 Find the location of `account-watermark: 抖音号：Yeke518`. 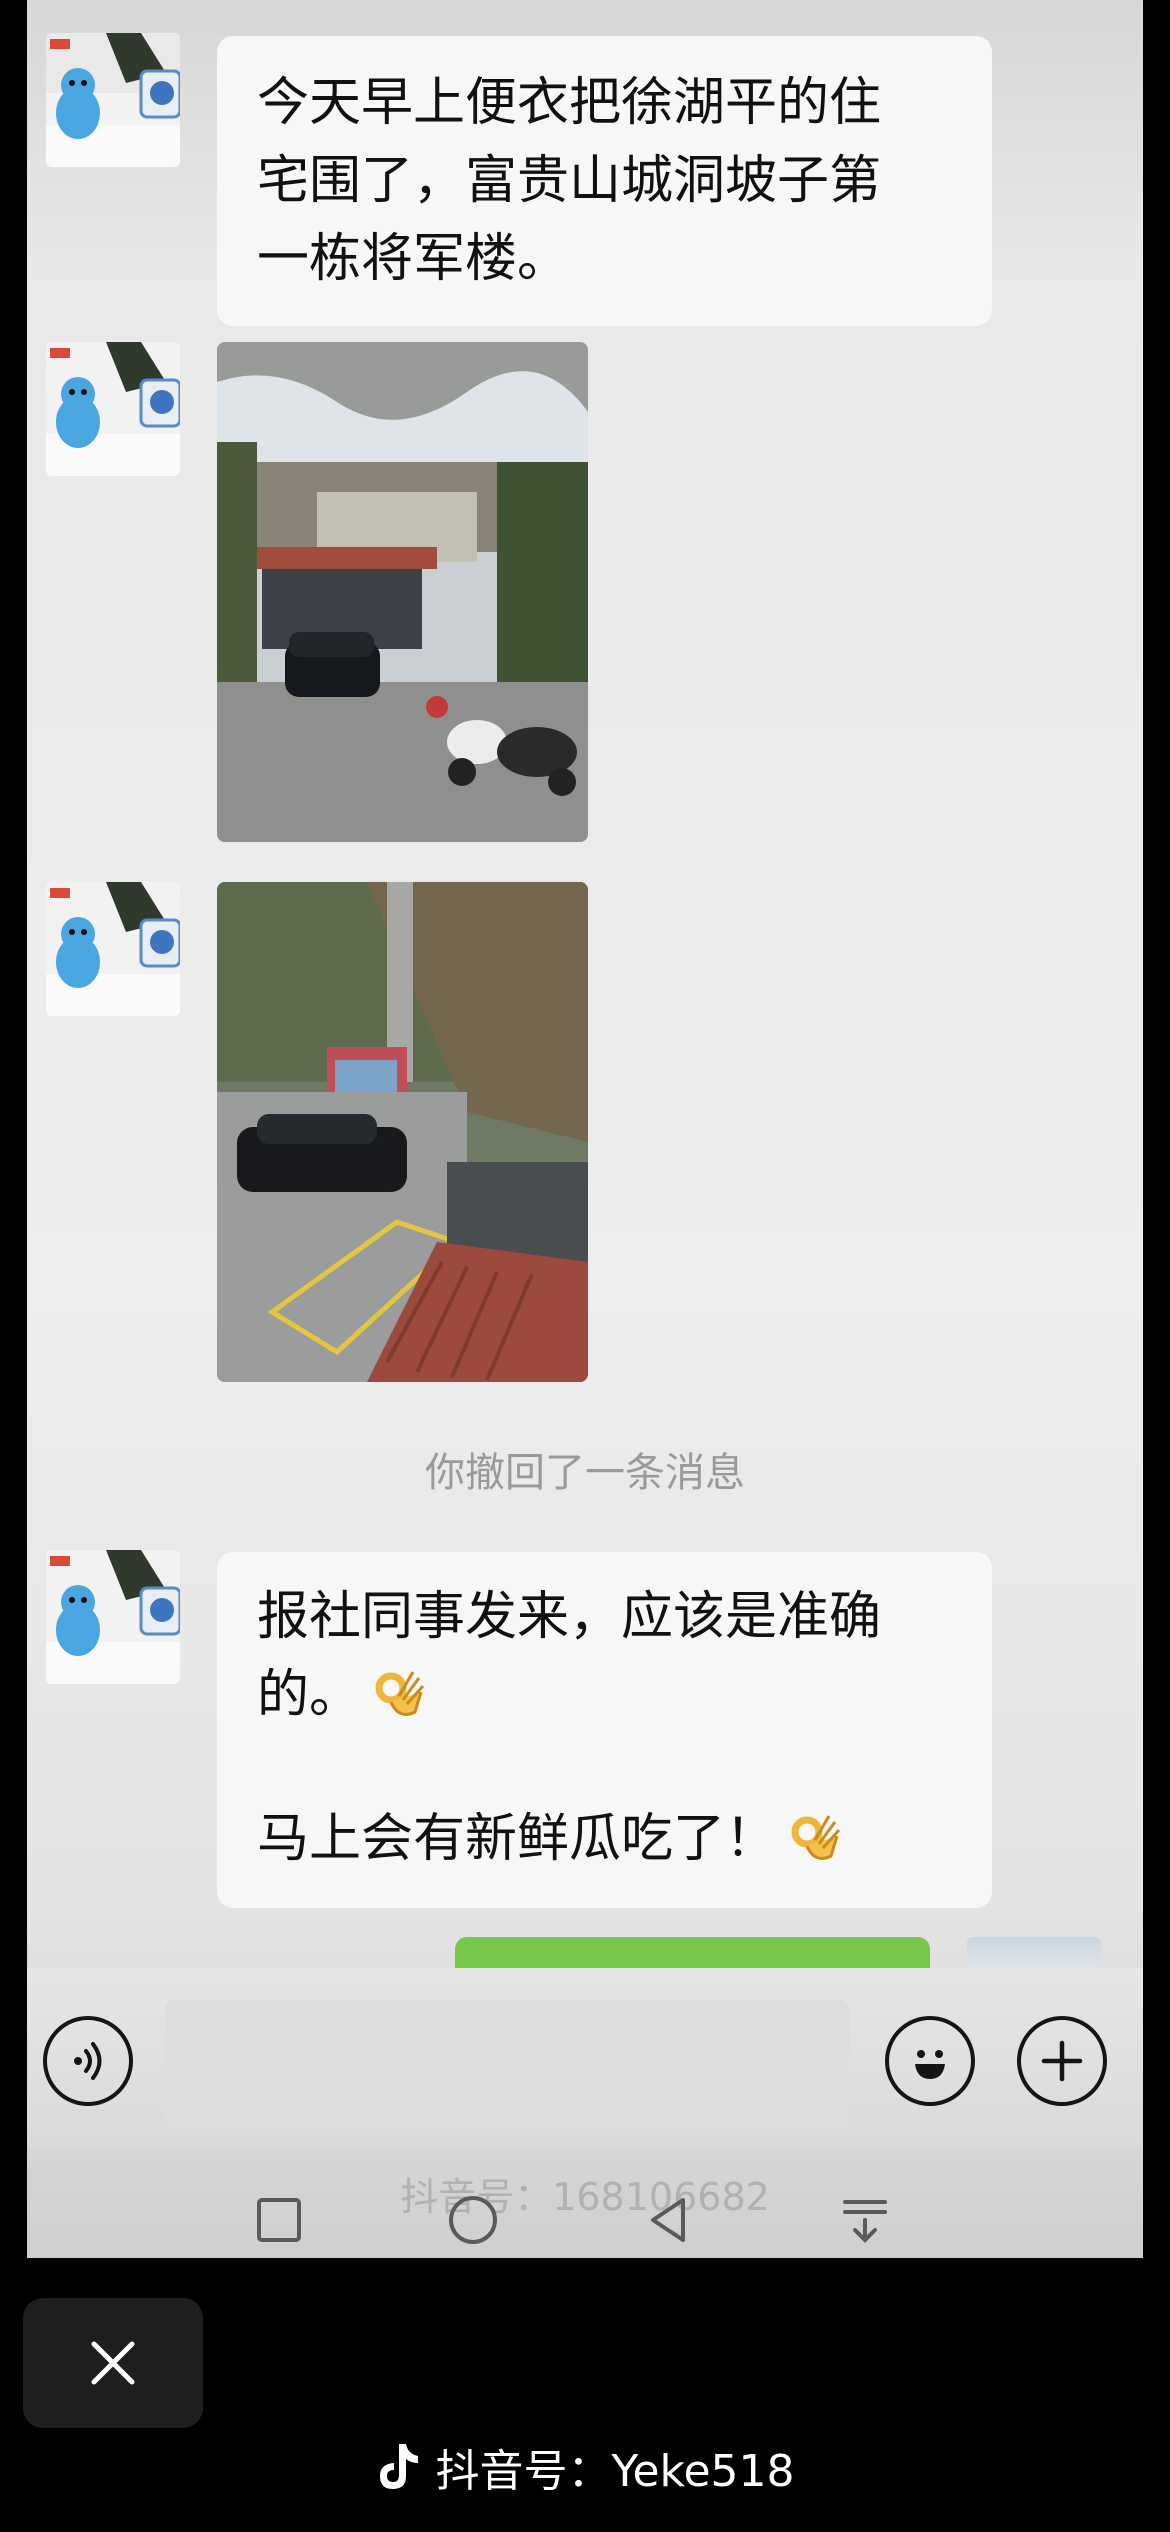

account-watermark: 抖音号：Yeke518 is located at coordinates (585, 2467).